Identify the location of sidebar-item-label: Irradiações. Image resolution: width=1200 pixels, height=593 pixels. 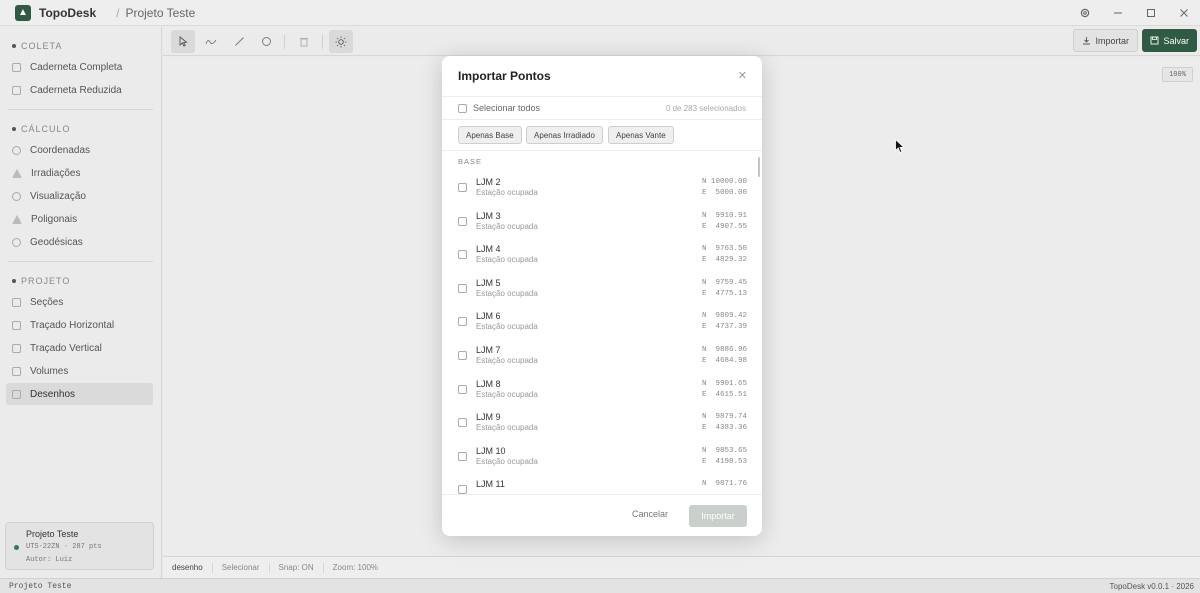
(56, 173).